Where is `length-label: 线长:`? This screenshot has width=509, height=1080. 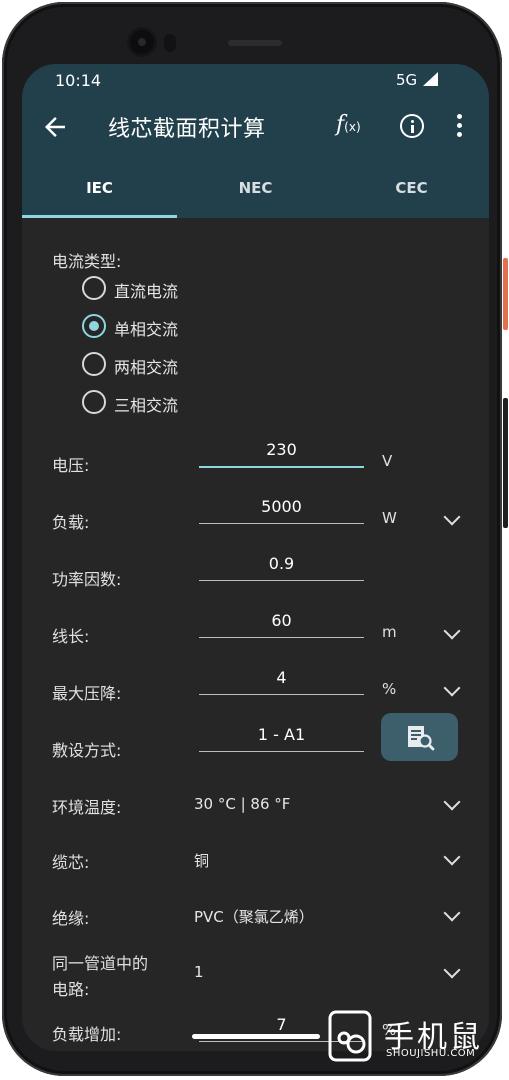
length-label: 线长: is located at coordinates (71, 636).